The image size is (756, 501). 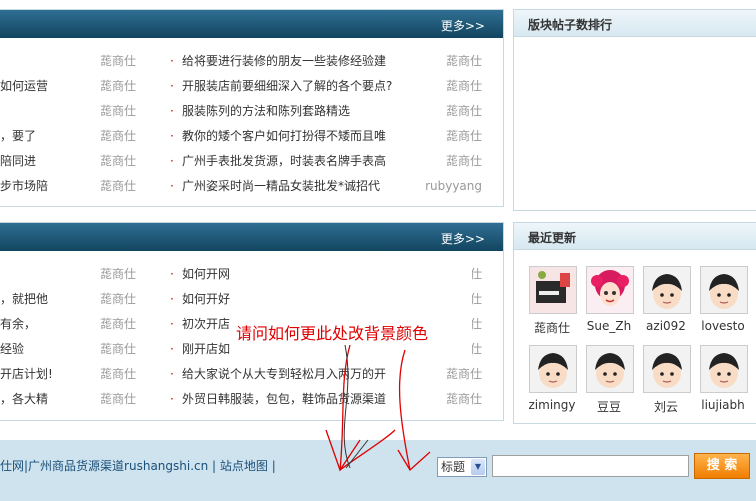 What do you see at coordinates (378, 408) in the screenshot?
I see `annotation-arrows` at bounding box center [378, 408].